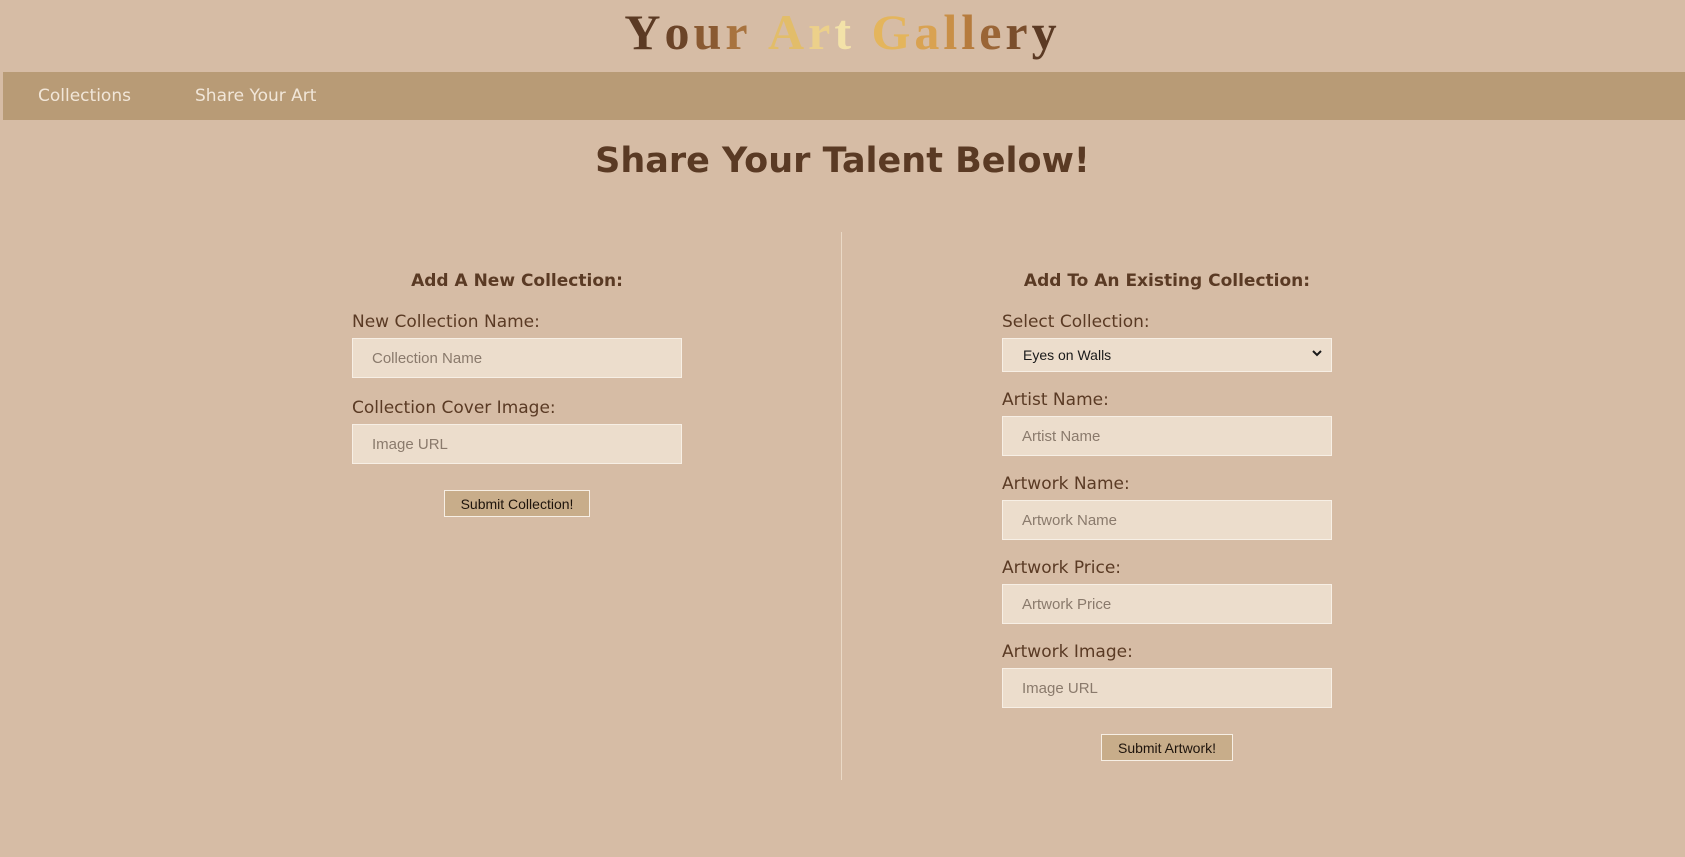 This screenshot has height=857, width=1685. What do you see at coordinates (929, 32) in the screenshot?
I see `site-title-letter: a` at bounding box center [929, 32].